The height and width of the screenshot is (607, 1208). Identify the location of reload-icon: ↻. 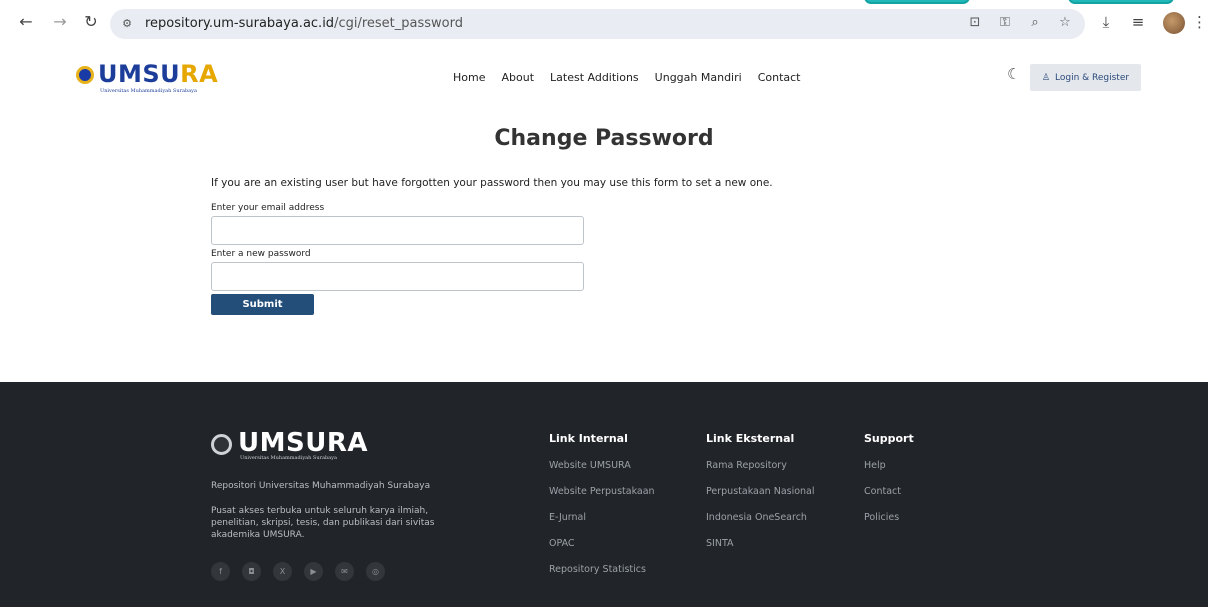
(91, 22).